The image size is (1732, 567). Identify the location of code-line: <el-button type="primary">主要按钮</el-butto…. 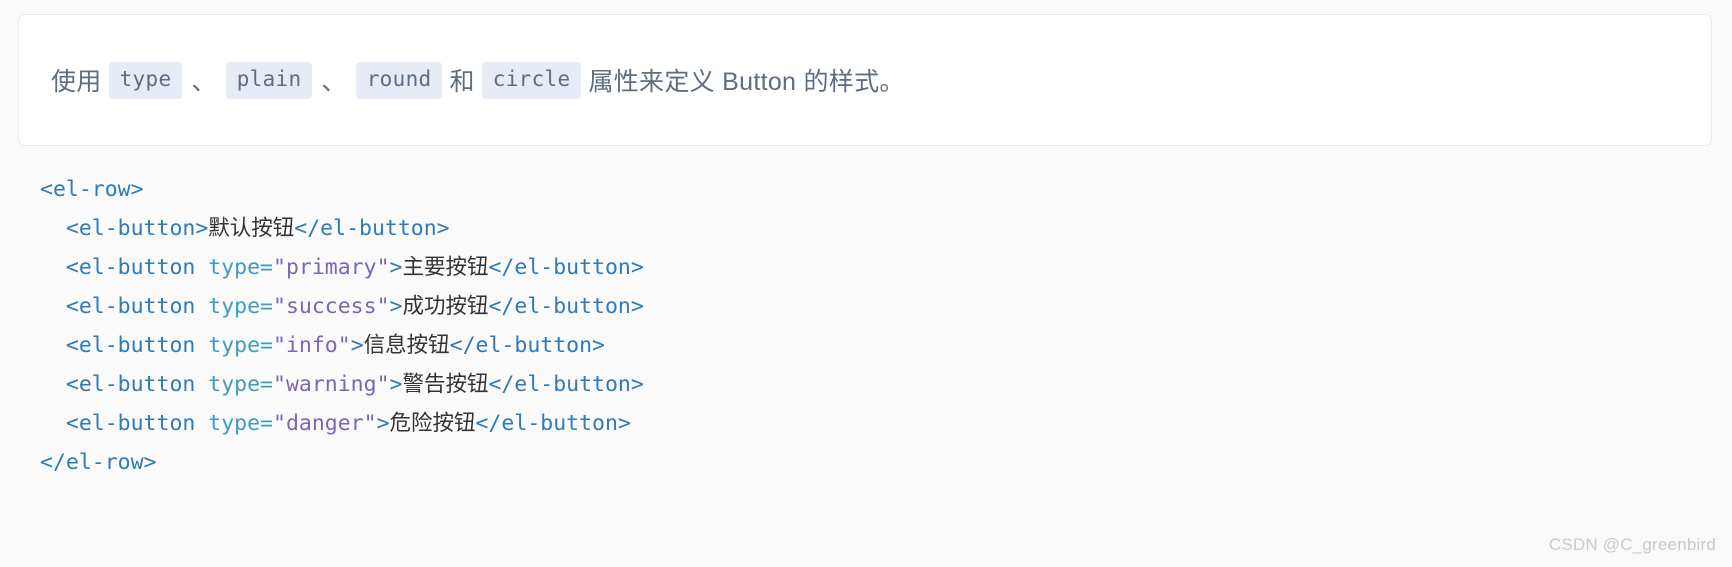
(886, 267).